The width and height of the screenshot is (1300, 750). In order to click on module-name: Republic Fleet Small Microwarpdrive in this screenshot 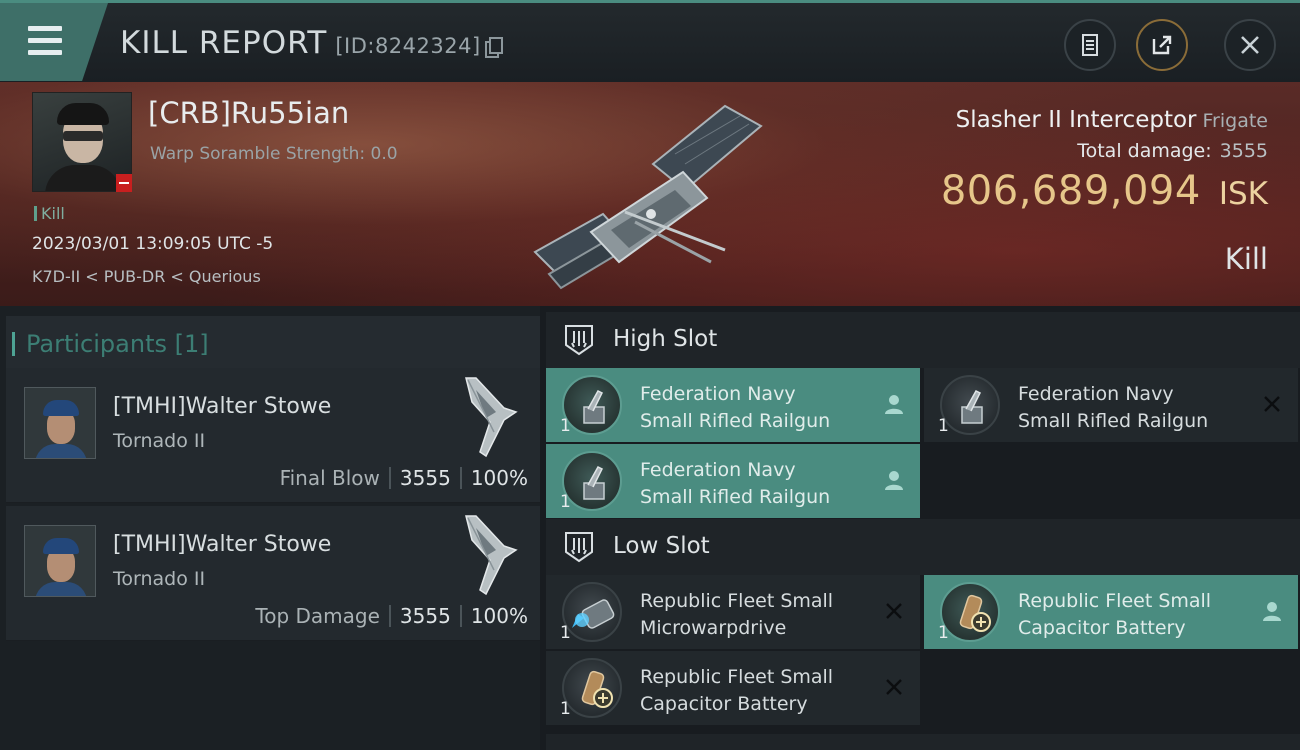, I will do `click(737, 614)`.